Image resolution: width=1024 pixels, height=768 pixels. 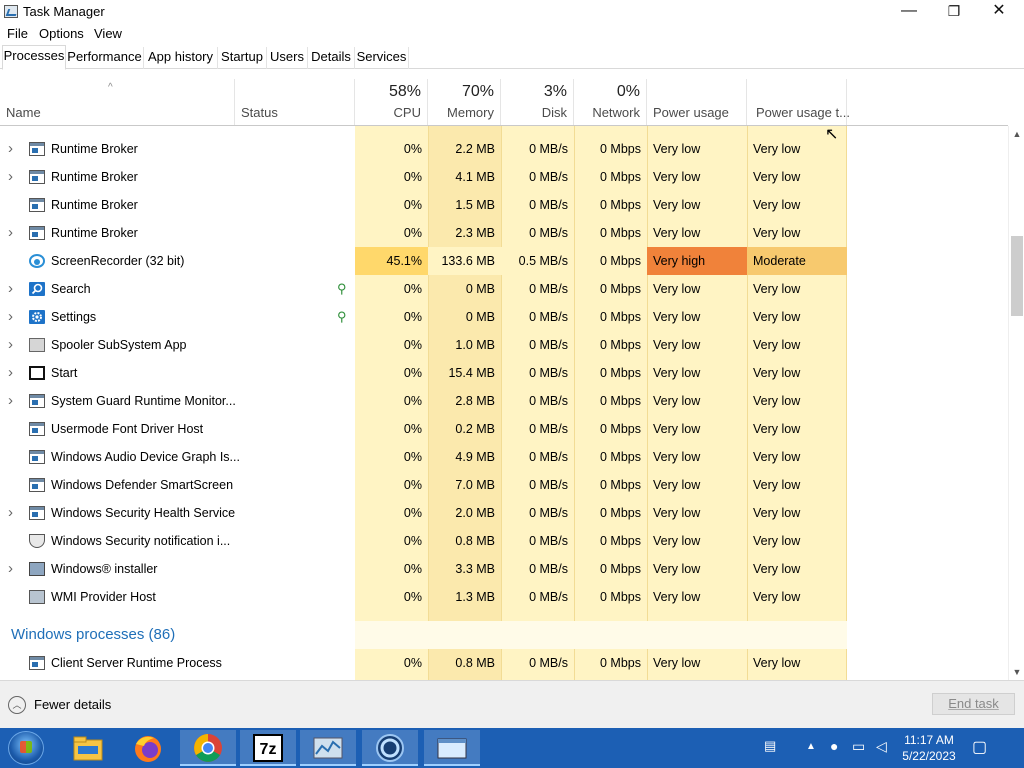 What do you see at coordinates (331, 58) in the screenshot?
I see `tab-details: Details` at bounding box center [331, 58].